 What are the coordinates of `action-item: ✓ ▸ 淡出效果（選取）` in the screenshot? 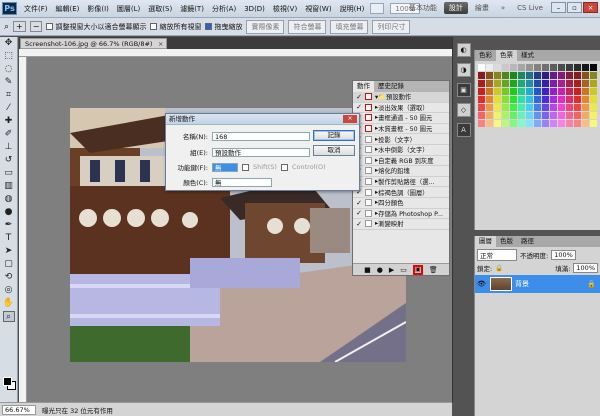 It's located at (401, 108).